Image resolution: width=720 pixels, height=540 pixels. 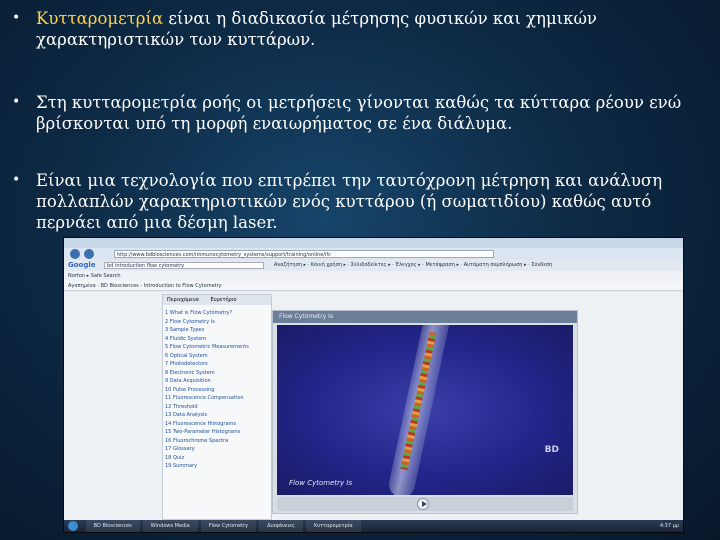 I want to click on video-frame: BD Flow Cytometry Is, so click(x=425, y=410).